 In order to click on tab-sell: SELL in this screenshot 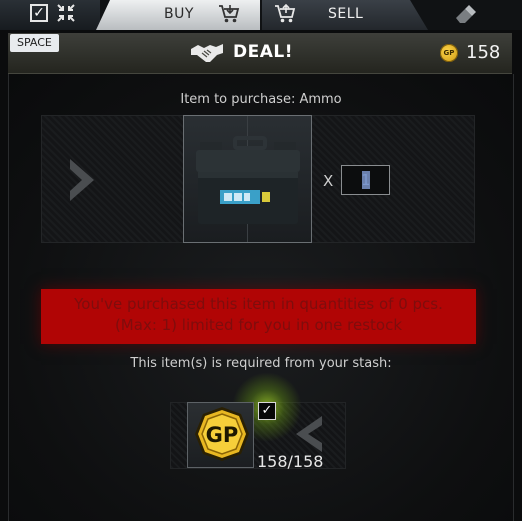, I will do `click(345, 15)`.